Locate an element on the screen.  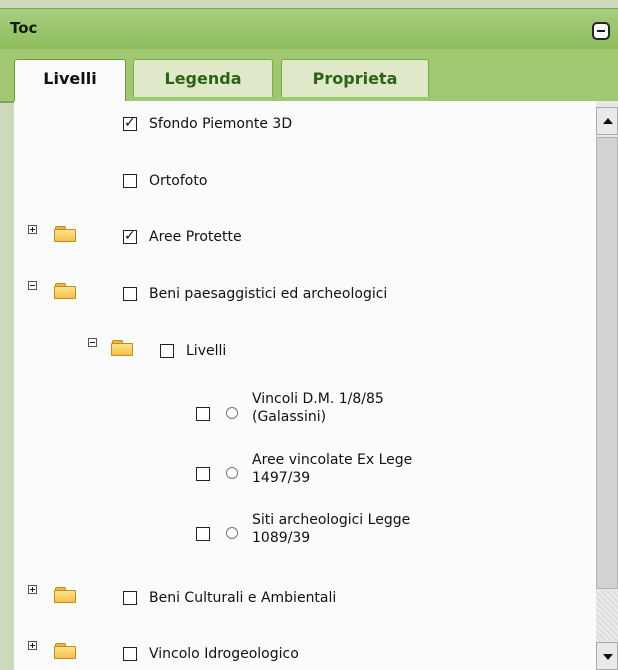
layer-radio-aree-vincolate is located at coordinates (232, 473).